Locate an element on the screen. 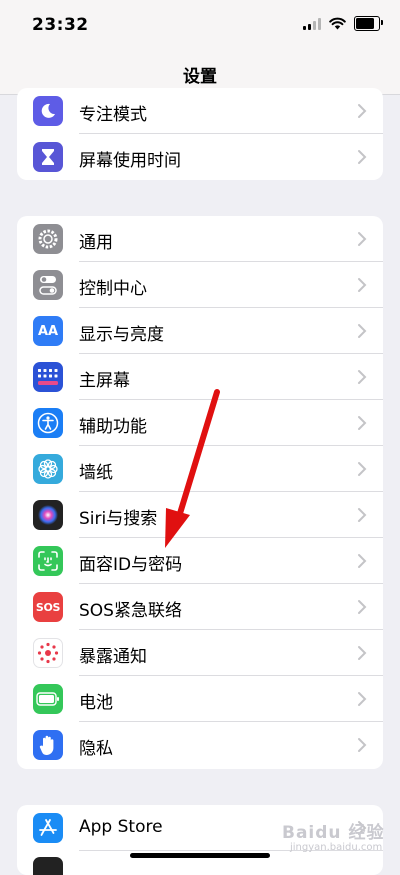 This screenshot has height=875, width=400. cellular-signal-icon is located at coordinates (312, 23).